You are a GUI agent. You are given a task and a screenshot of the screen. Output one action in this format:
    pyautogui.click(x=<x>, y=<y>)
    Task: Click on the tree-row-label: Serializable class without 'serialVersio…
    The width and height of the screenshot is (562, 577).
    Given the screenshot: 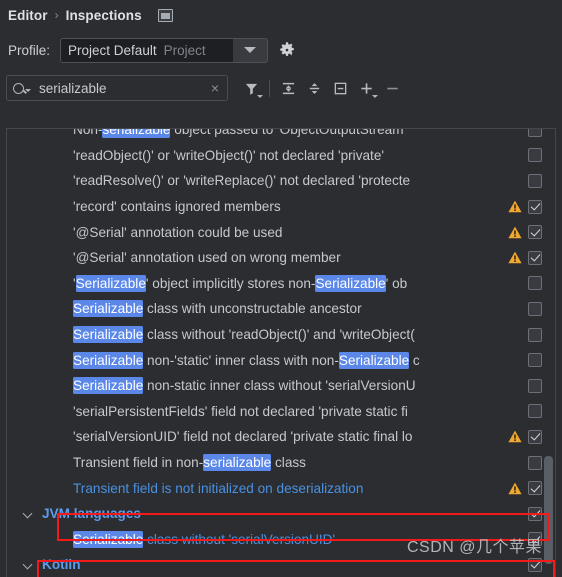 What is the action you would take?
    pyautogui.click(x=204, y=539)
    